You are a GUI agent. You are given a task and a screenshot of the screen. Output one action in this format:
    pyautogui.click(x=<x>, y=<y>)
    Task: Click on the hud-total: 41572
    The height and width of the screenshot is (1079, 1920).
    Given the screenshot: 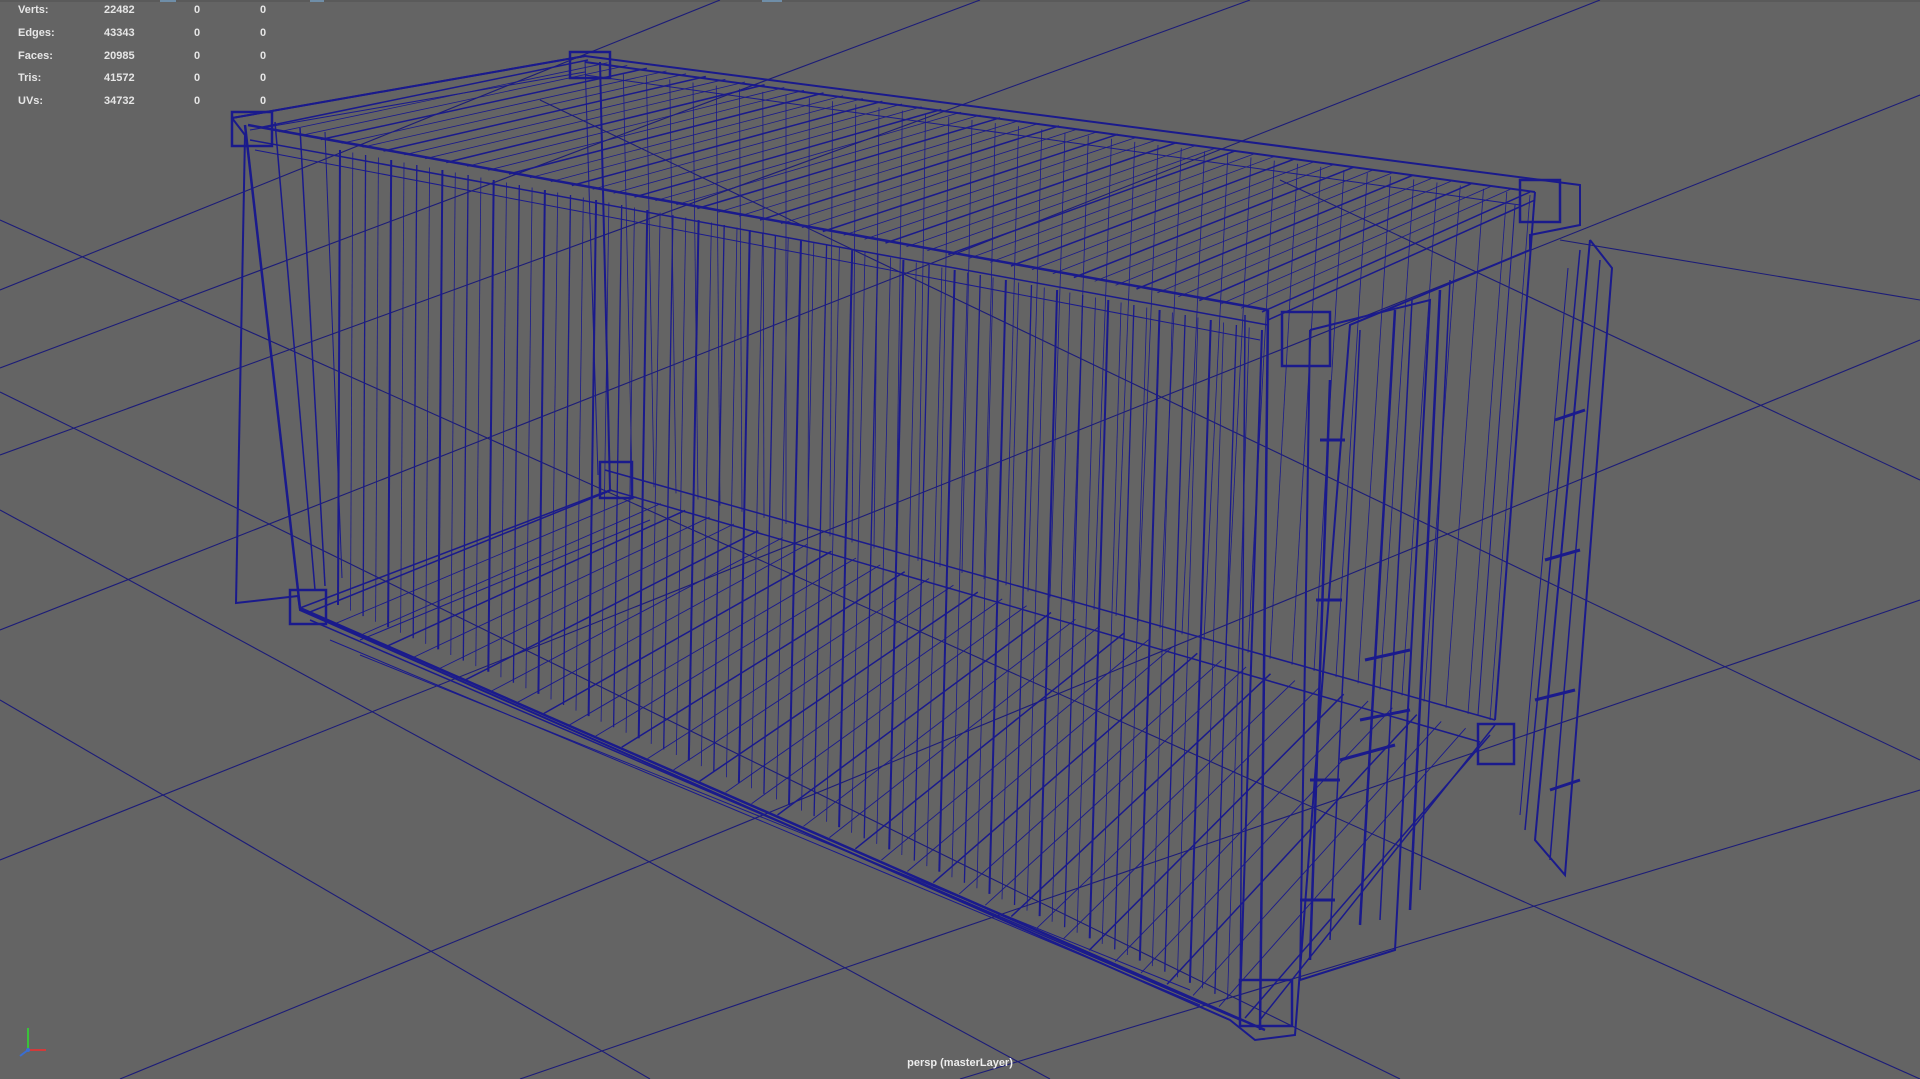 What is the action you would take?
    pyautogui.click(x=119, y=78)
    